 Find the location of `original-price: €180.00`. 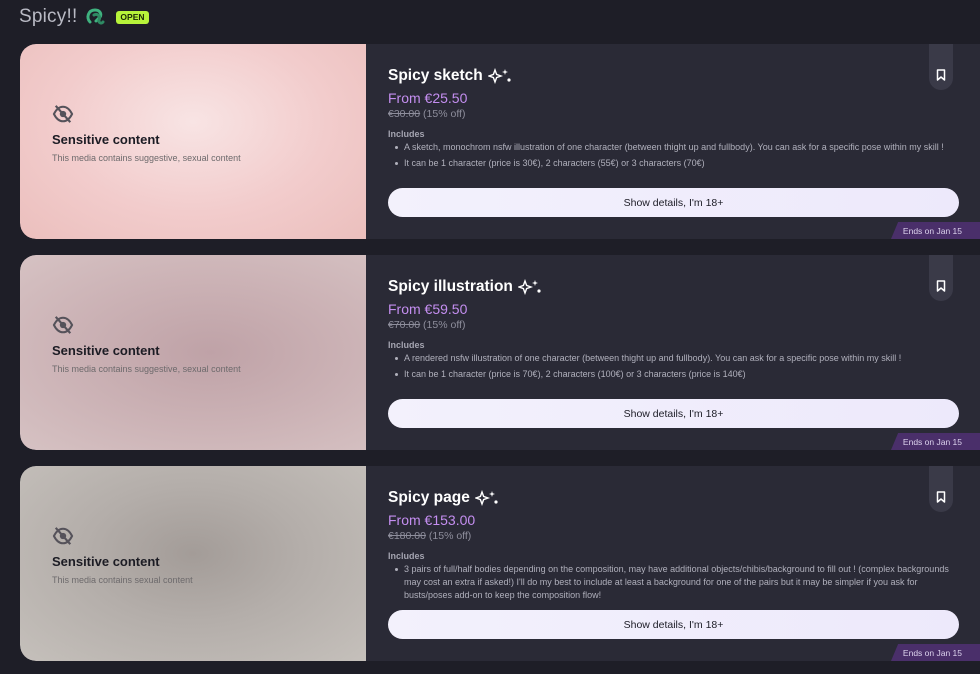

original-price: €180.00 is located at coordinates (407, 536).